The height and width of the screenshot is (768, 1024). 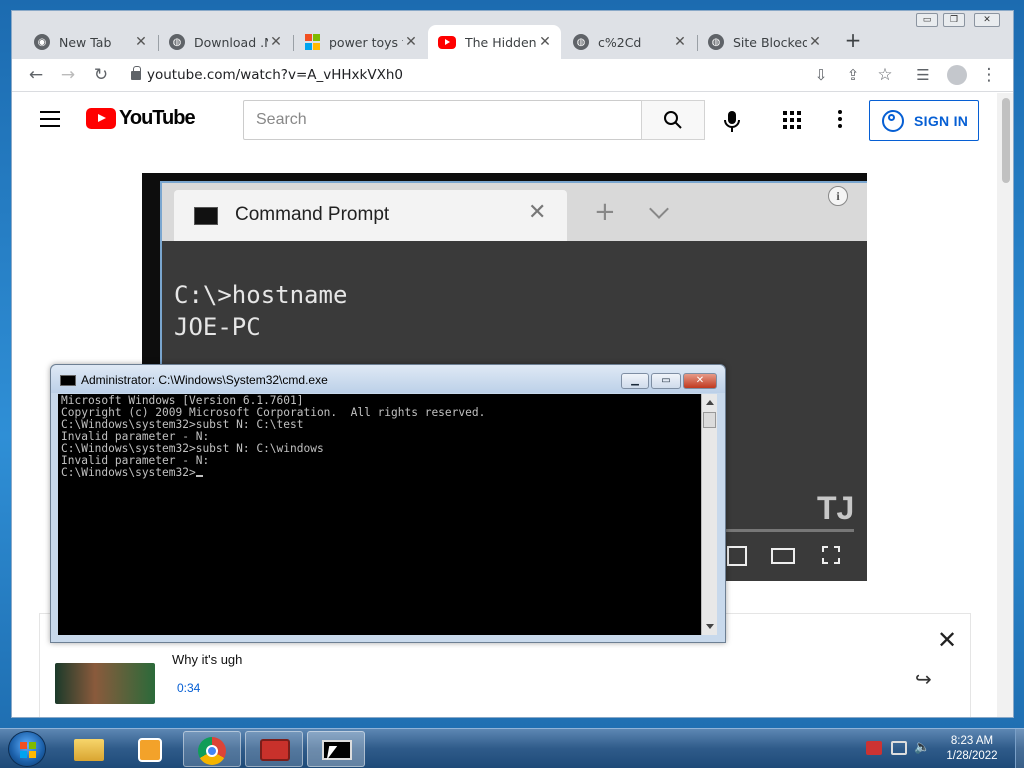 What do you see at coordinates (957, 75) in the screenshot?
I see `profile-icon` at bounding box center [957, 75].